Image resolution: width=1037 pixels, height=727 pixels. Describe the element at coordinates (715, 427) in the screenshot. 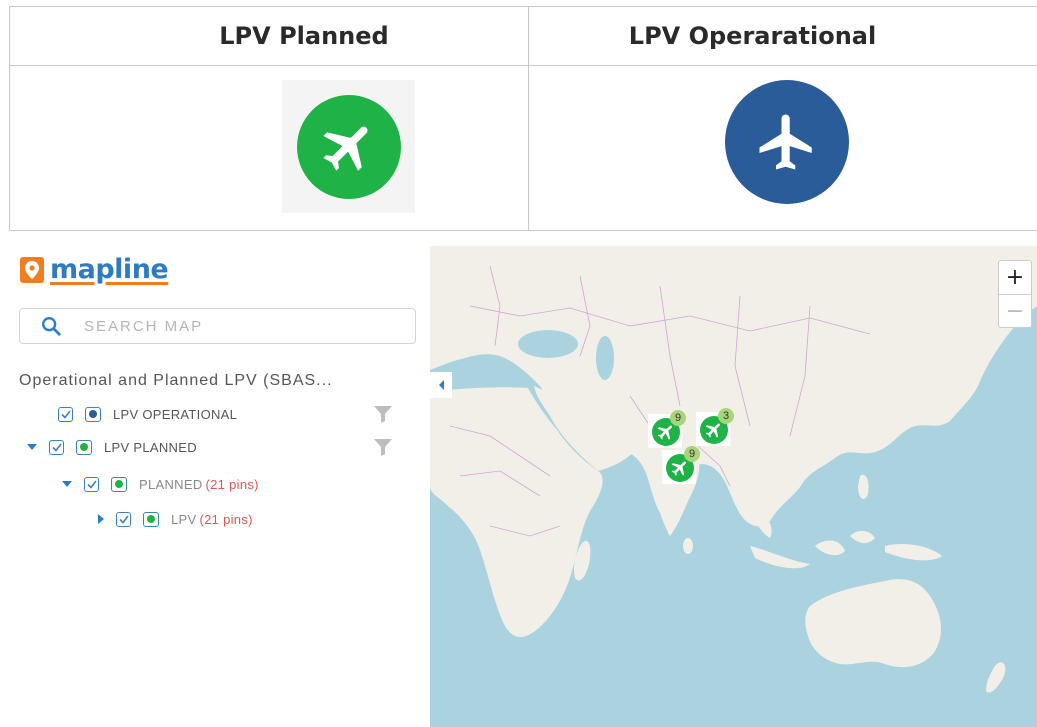

I see `map-pin-cluster: 3` at that location.